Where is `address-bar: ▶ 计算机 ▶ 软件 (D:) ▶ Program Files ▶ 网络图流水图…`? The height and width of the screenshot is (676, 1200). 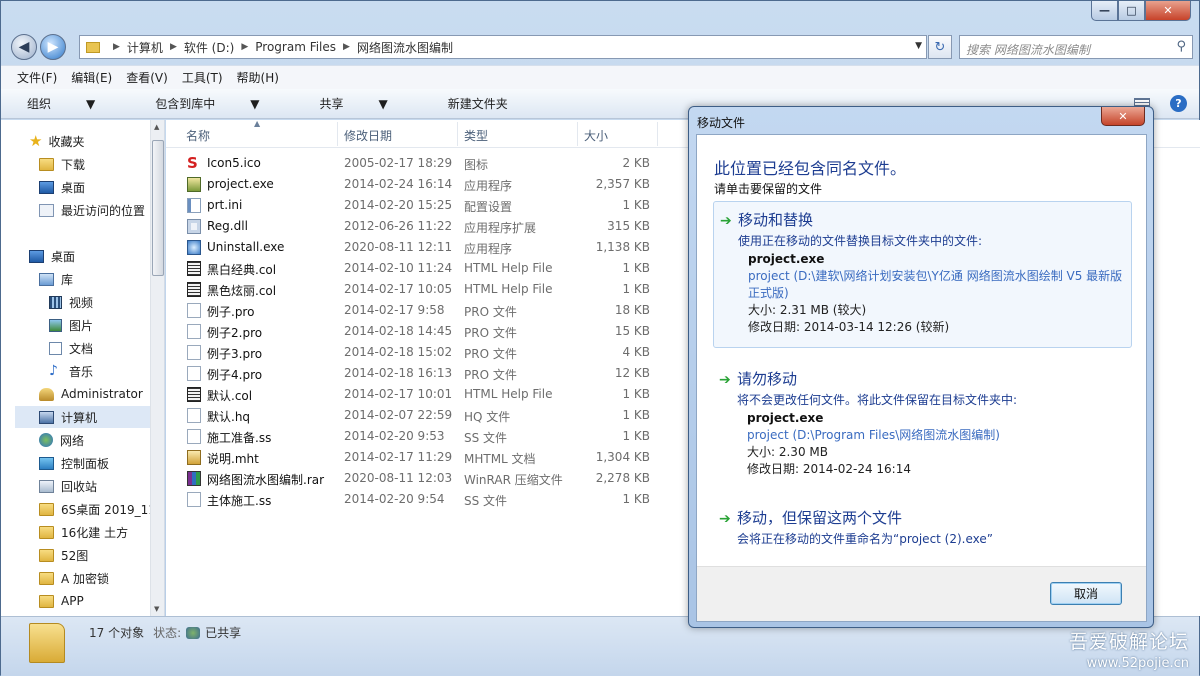 address-bar: ▶ 计算机 ▶ 软件 (D:) ▶ Program Files ▶ 网络图流水图… is located at coordinates (503, 47).